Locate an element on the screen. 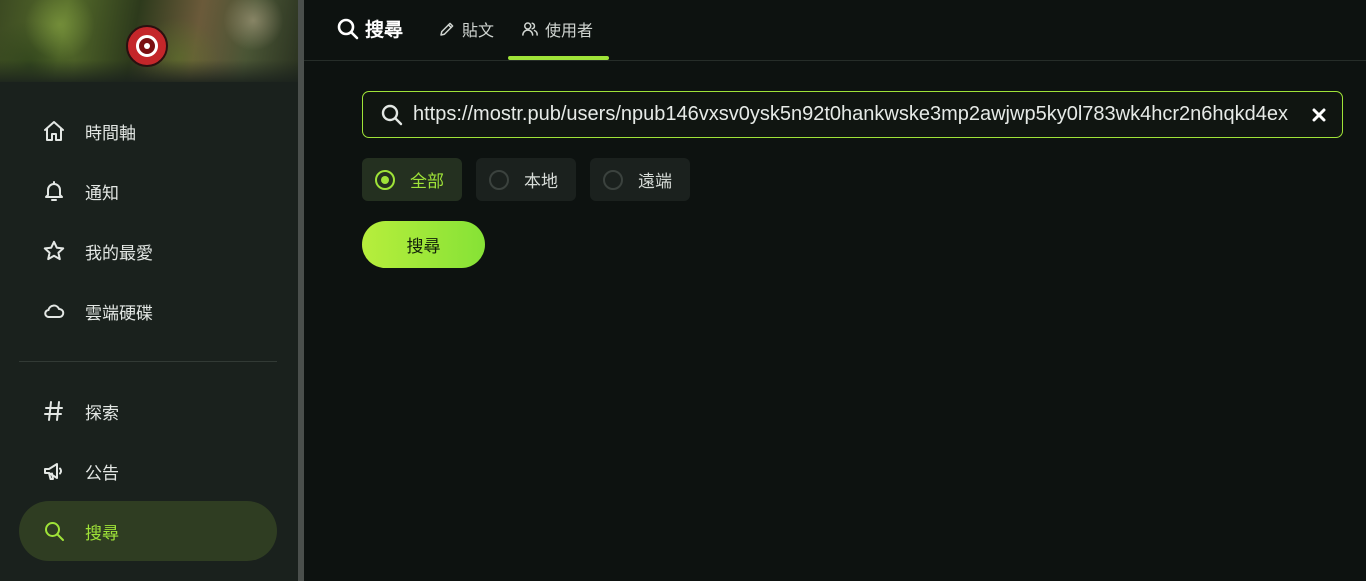  sidebar-item-search: 搜尋 is located at coordinates (148, 531).